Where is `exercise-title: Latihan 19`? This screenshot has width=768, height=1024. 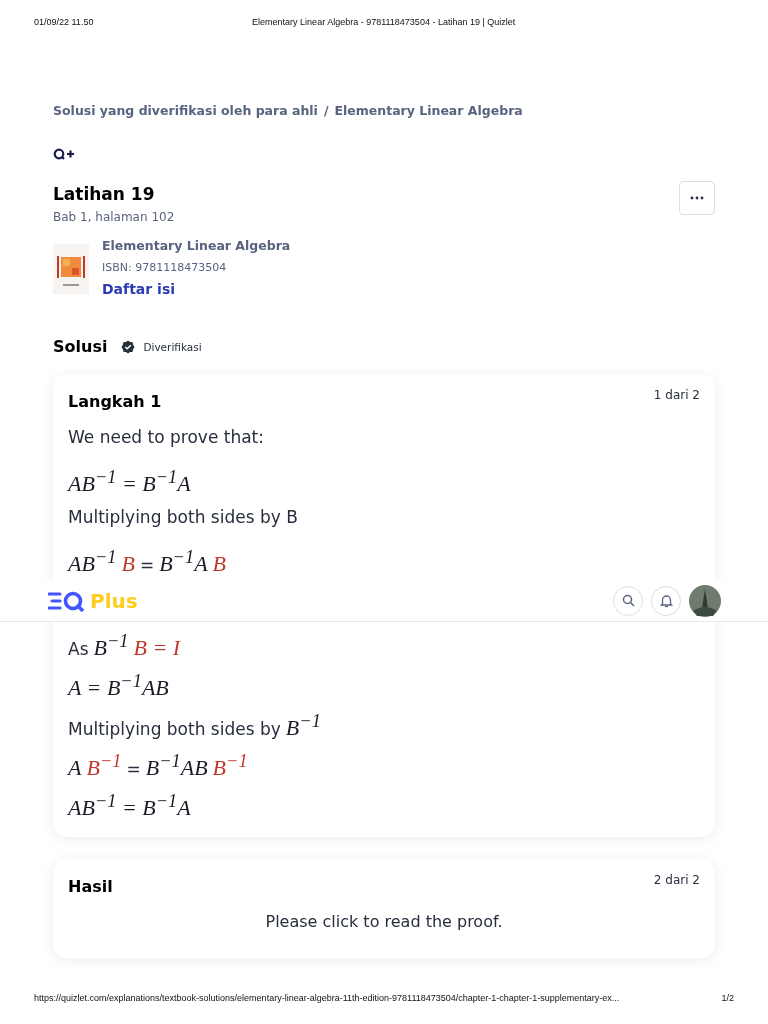 exercise-title: Latihan 19 is located at coordinates (104, 194).